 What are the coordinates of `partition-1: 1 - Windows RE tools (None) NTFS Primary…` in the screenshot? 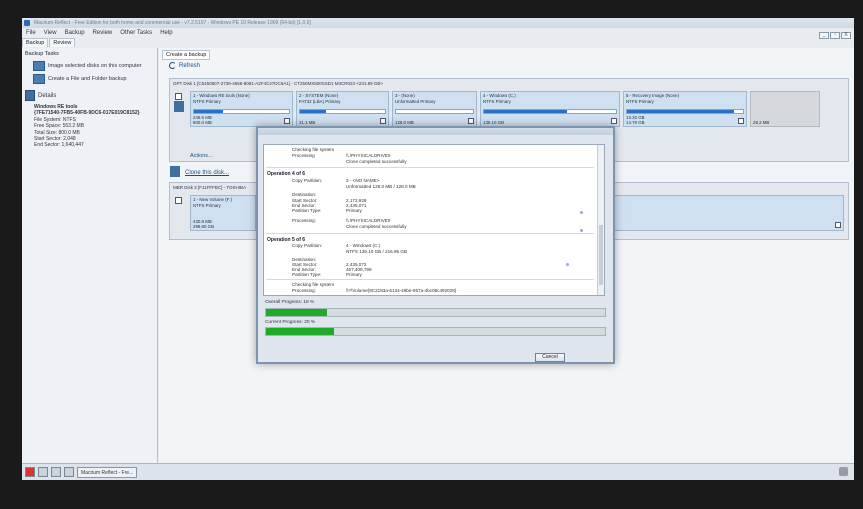 It's located at (241, 109).